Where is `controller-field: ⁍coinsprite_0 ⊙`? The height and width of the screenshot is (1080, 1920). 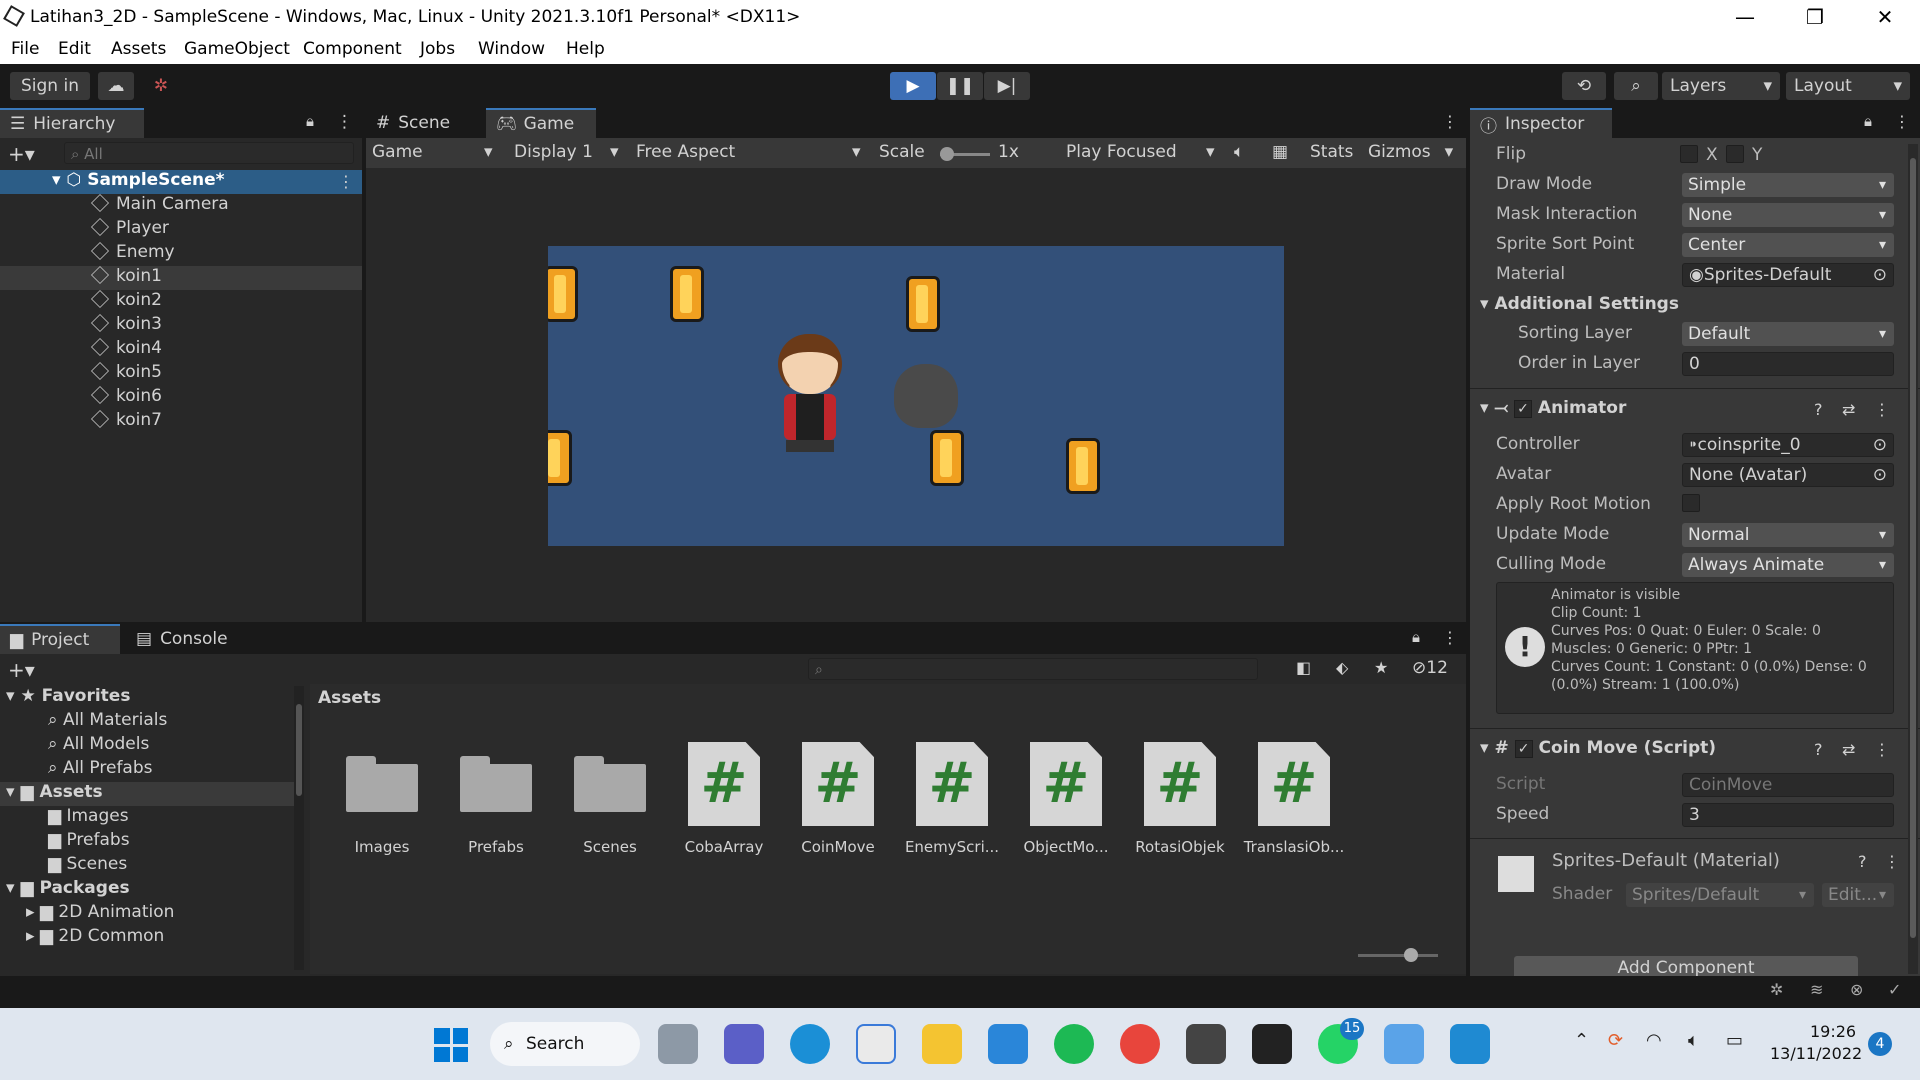 controller-field: ⁍coinsprite_0 ⊙ is located at coordinates (1788, 445).